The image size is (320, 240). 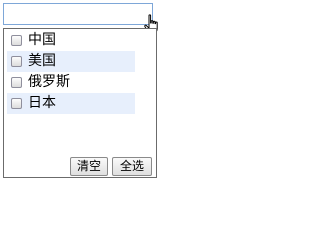 What do you see at coordinates (42, 103) in the screenshot?
I see `list-item-label: 日本` at bounding box center [42, 103].